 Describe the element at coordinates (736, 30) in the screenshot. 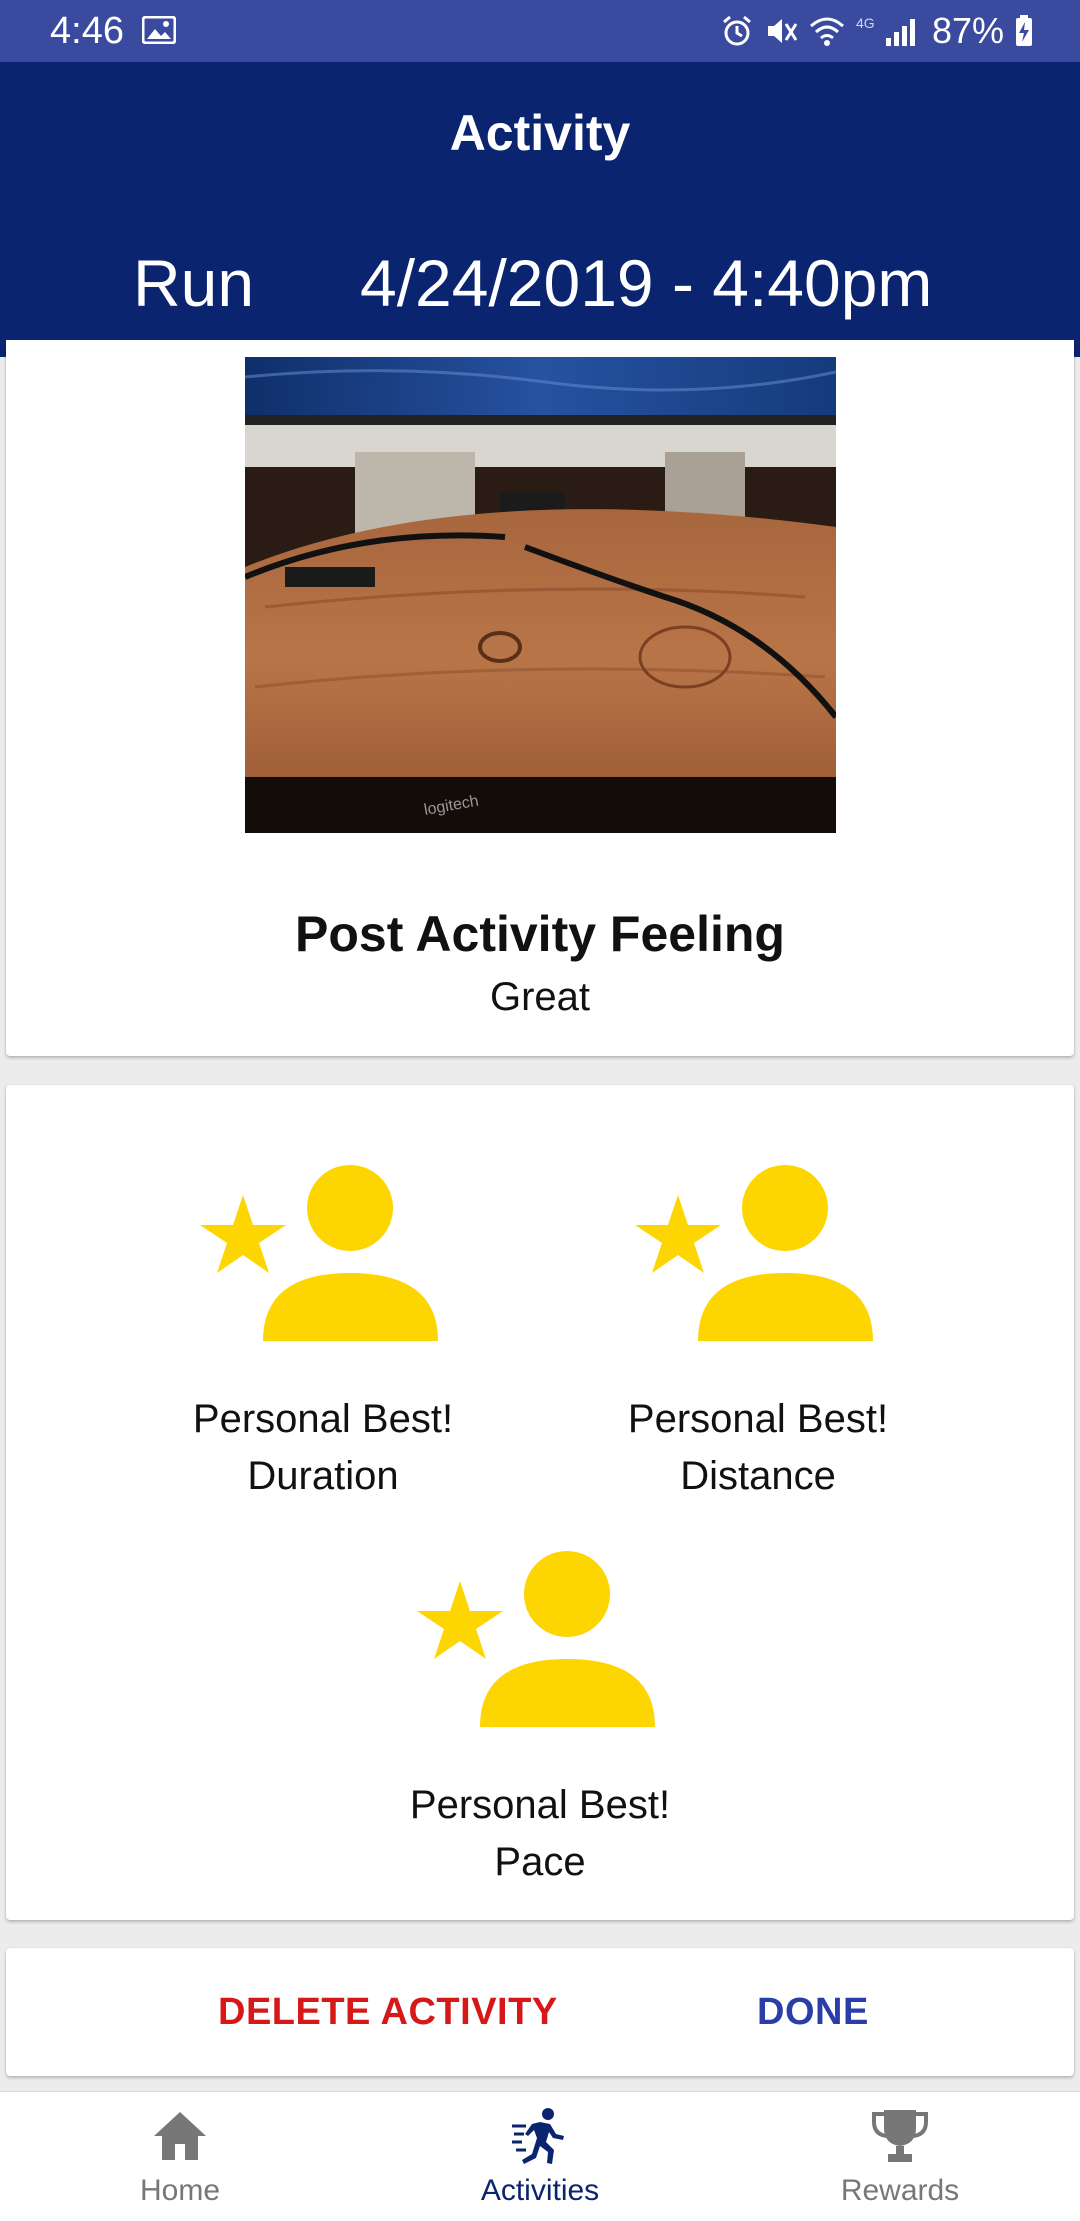

I see `alarm-icon` at that location.